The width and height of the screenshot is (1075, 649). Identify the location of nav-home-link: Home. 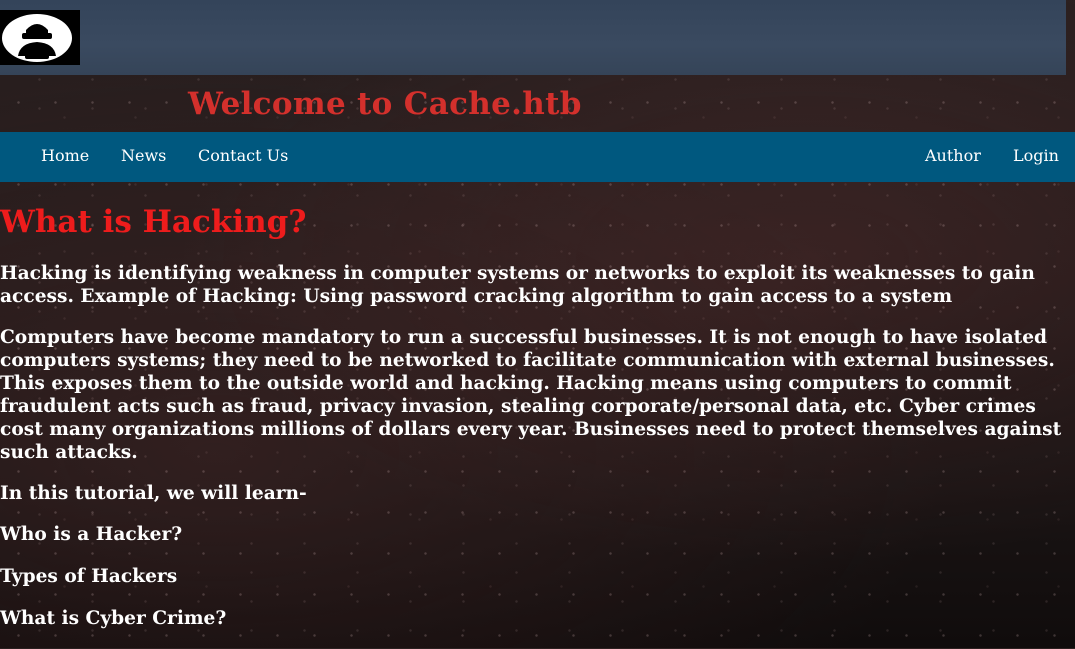
(65, 155).